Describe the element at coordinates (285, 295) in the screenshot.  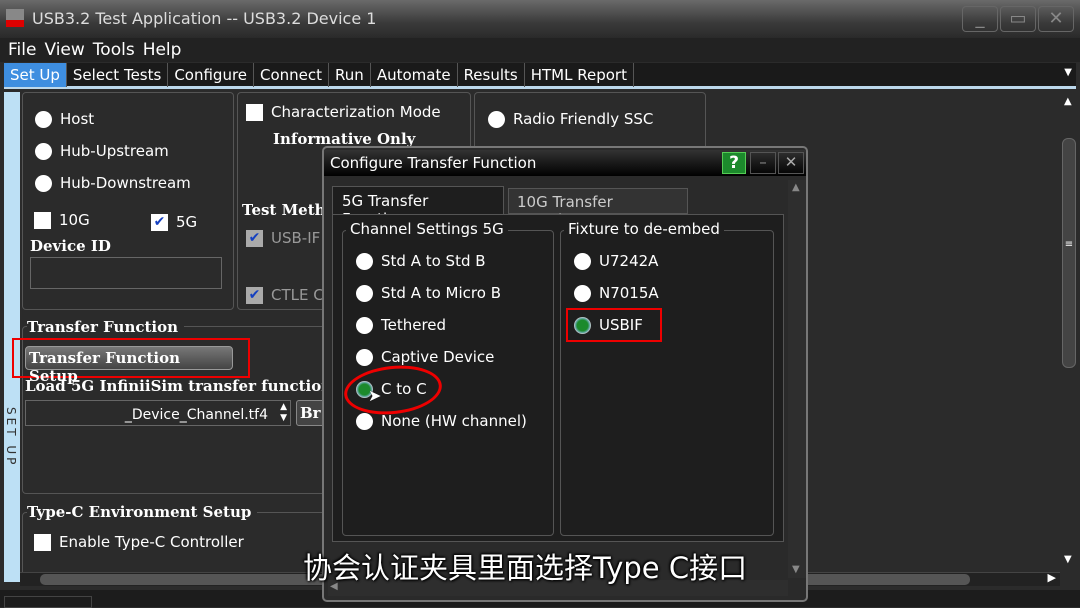
I see `checkbox-ctle: ✔ CTLE C` at that location.